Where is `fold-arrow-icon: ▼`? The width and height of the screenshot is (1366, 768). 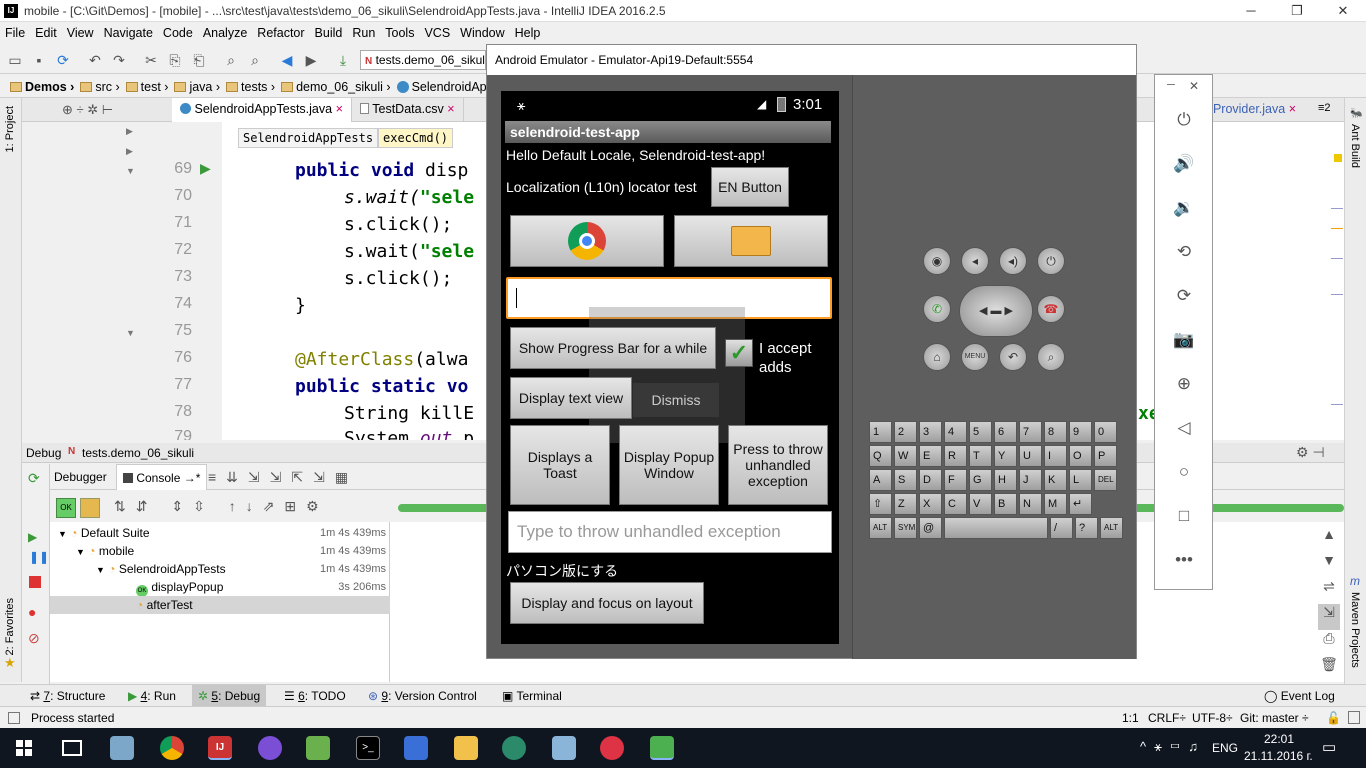 fold-arrow-icon: ▼ is located at coordinates (130, 333).